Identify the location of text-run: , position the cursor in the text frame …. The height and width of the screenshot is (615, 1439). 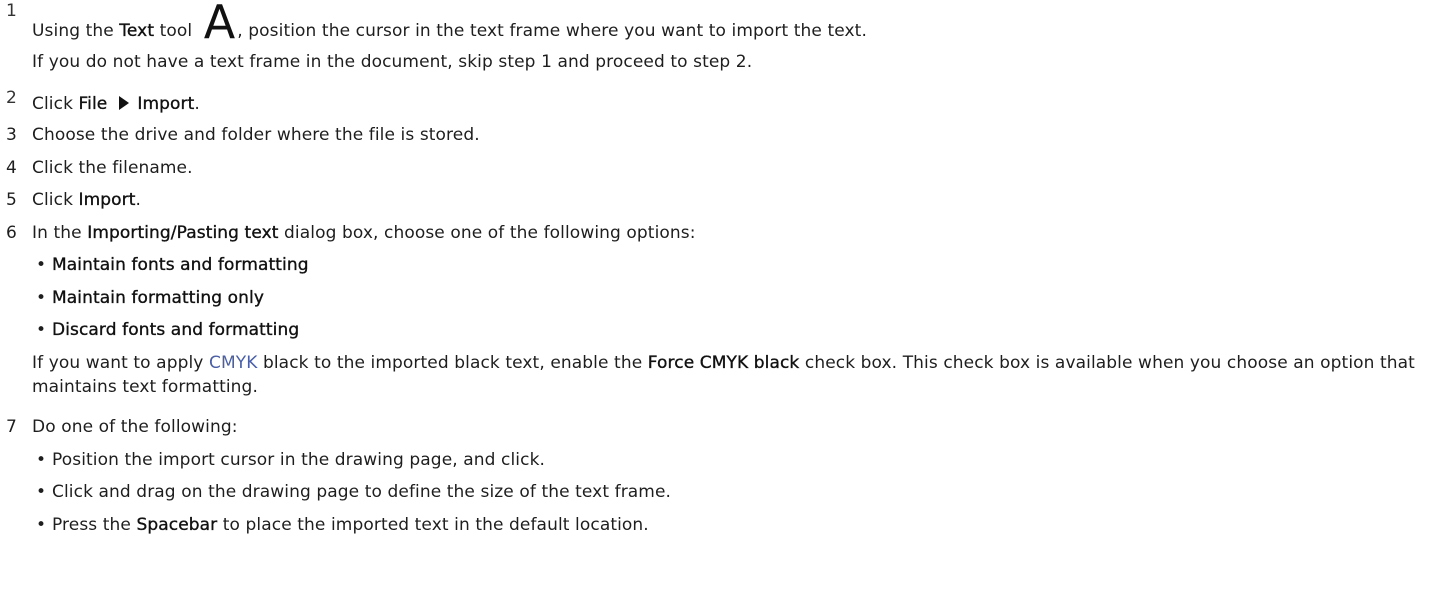
(552, 31).